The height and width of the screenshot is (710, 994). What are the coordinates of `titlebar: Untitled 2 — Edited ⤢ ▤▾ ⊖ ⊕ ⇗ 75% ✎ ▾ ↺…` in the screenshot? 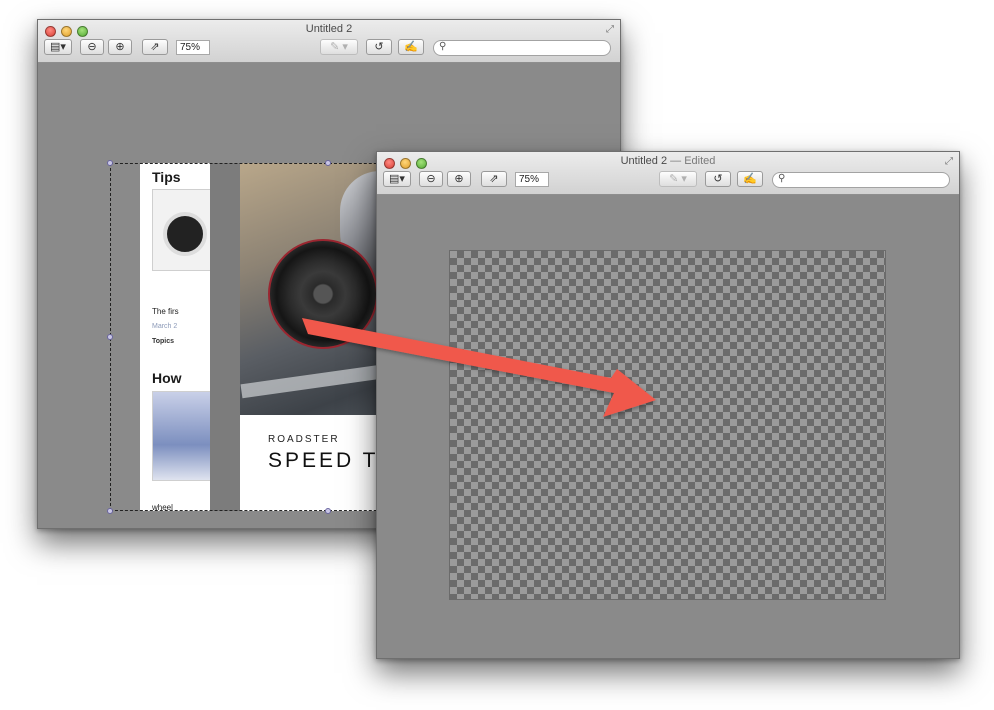 It's located at (668, 173).